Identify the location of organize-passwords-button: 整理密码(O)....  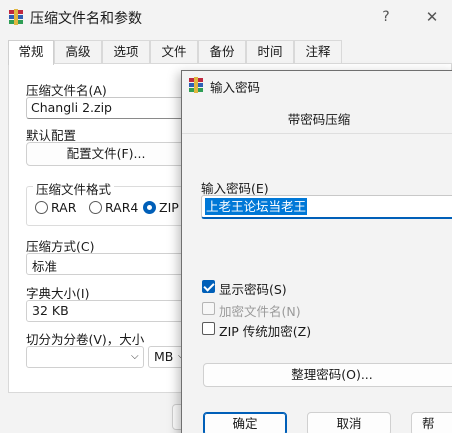
(327, 375).